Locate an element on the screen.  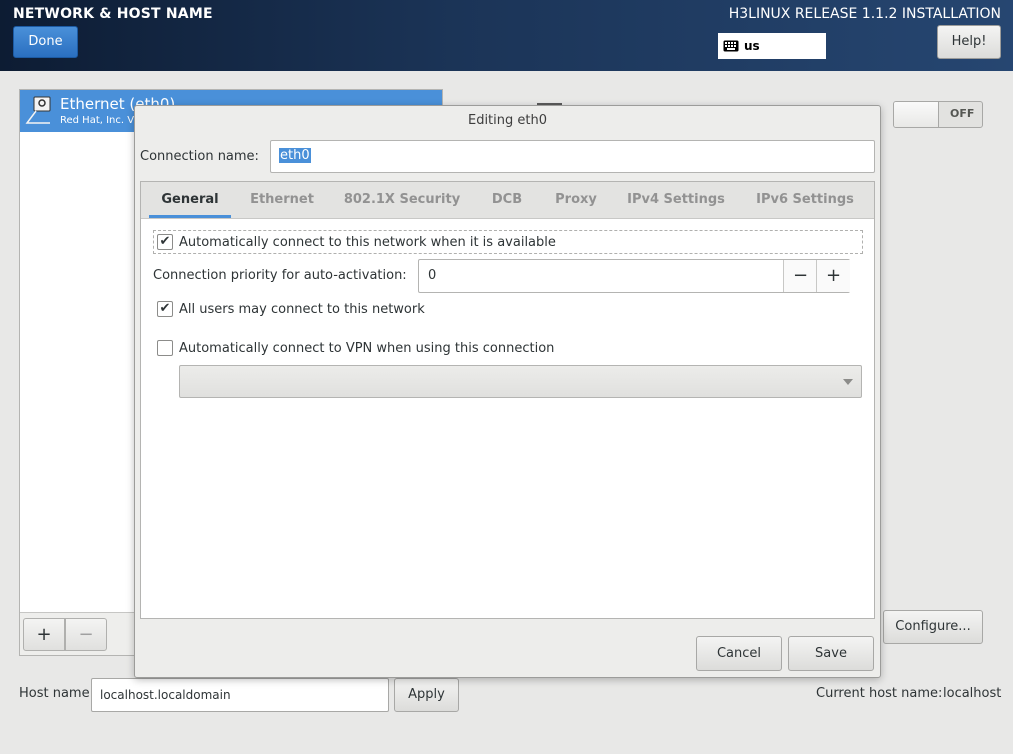
current-hostname-value: localhost is located at coordinates (972, 693).